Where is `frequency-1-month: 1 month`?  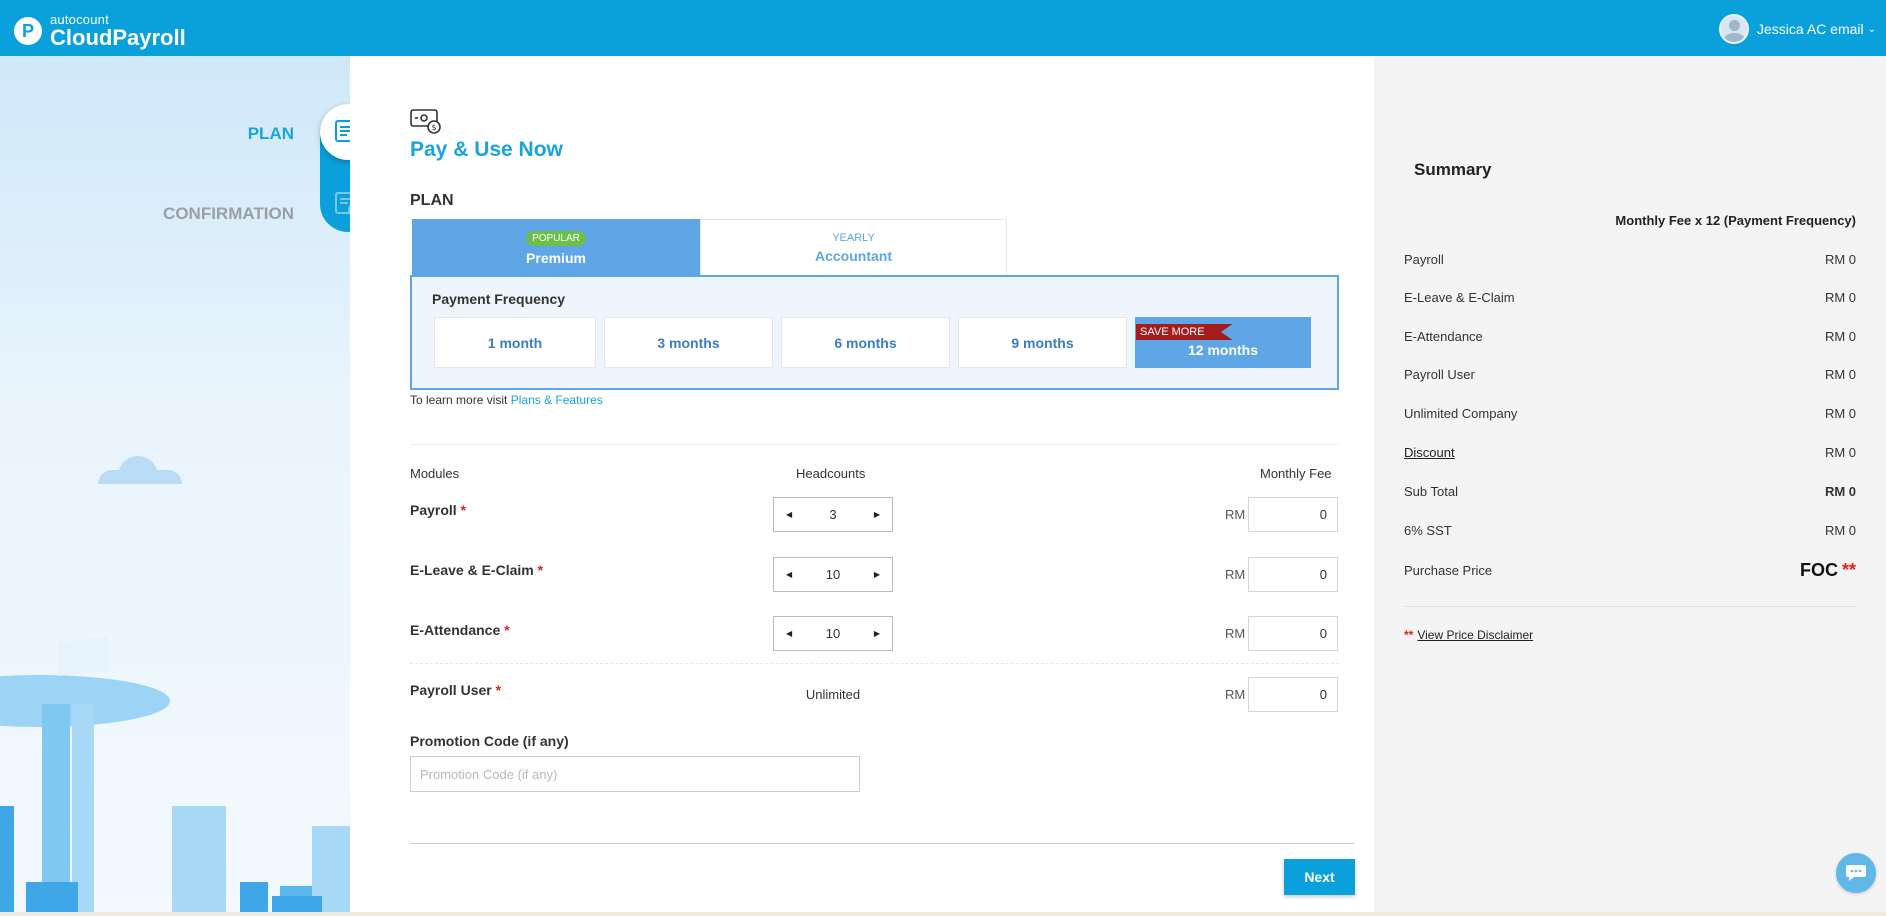
frequency-1-month: 1 month is located at coordinates (515, 342).